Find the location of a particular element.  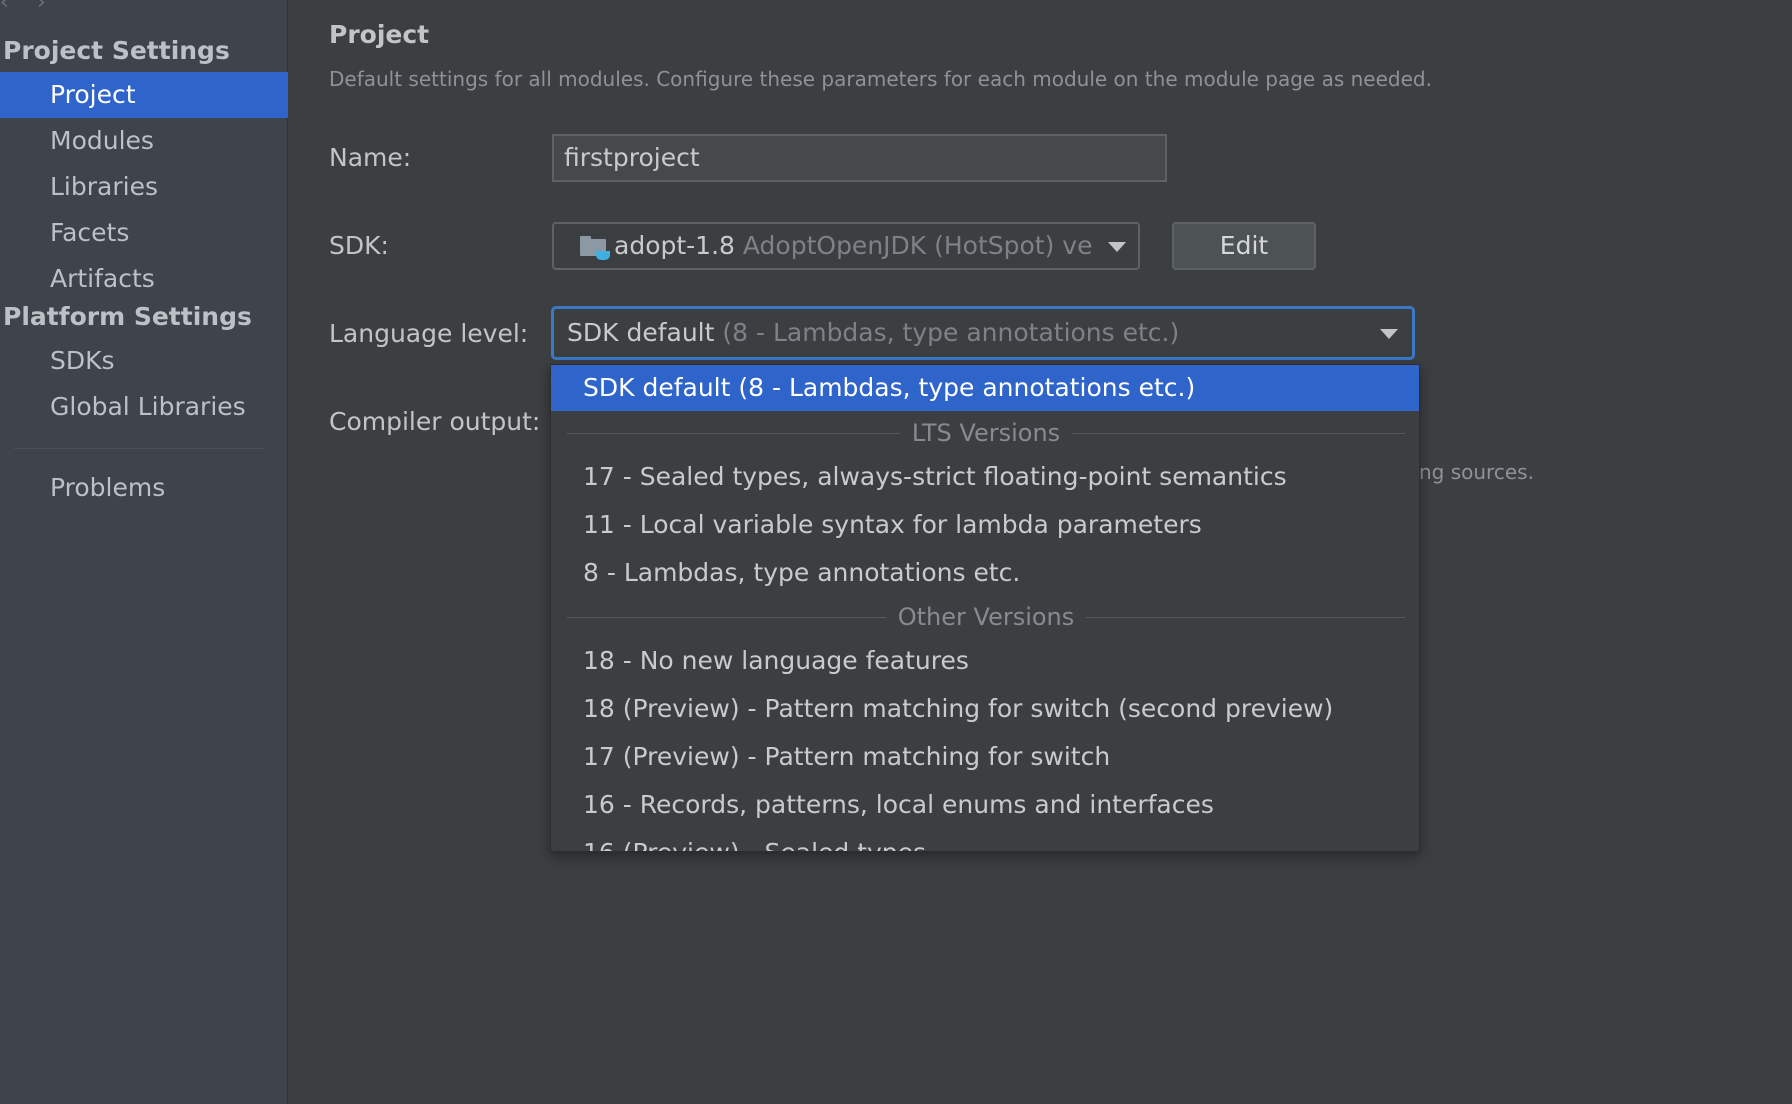

sidebar-item-libraries: Libraries is located at coordinates (144, 187).